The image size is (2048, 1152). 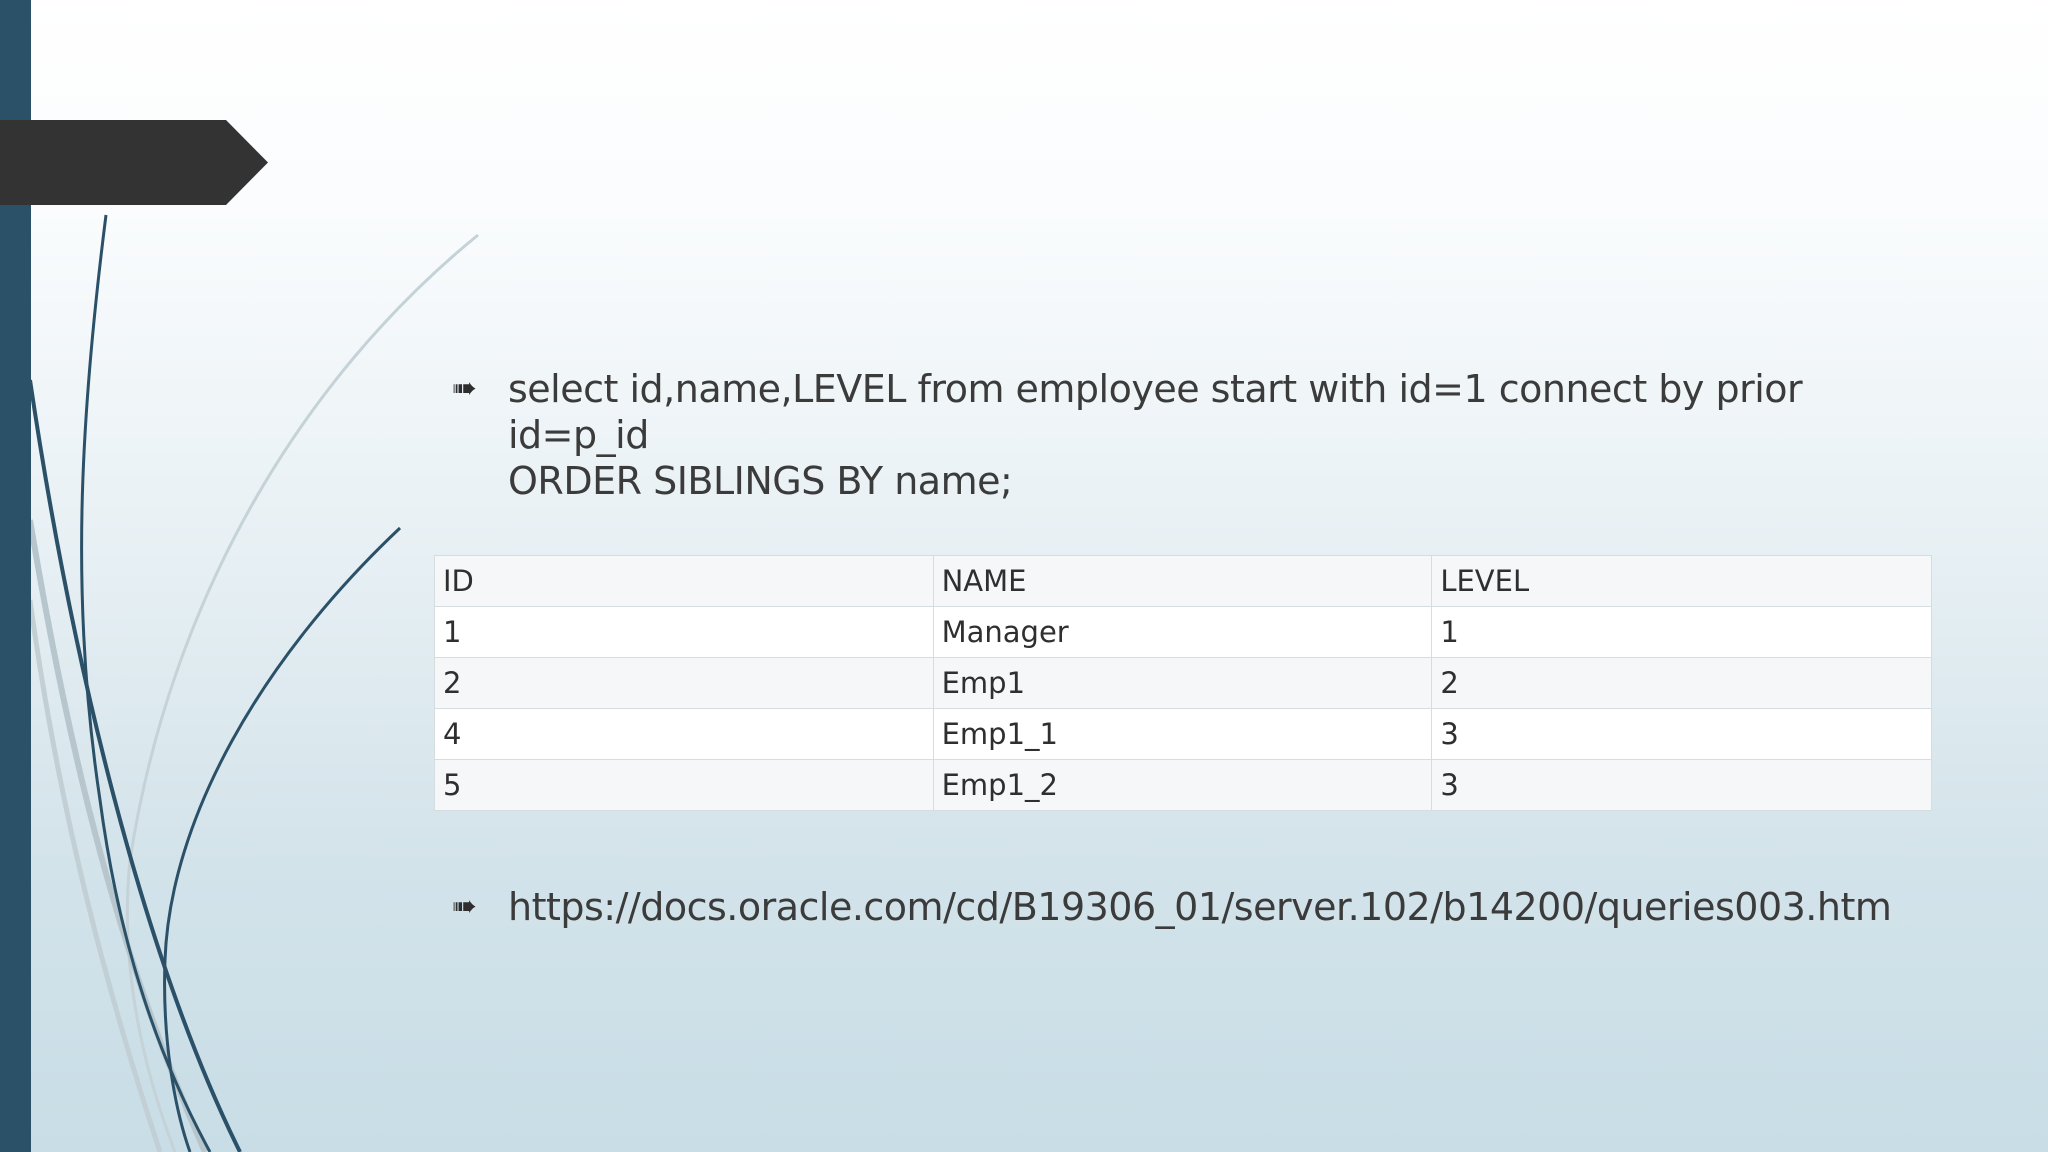 What do you see at coordinates (684, 581) in the screenshot?
I see `column-header-id: ID` at bounding box center [684, 581].